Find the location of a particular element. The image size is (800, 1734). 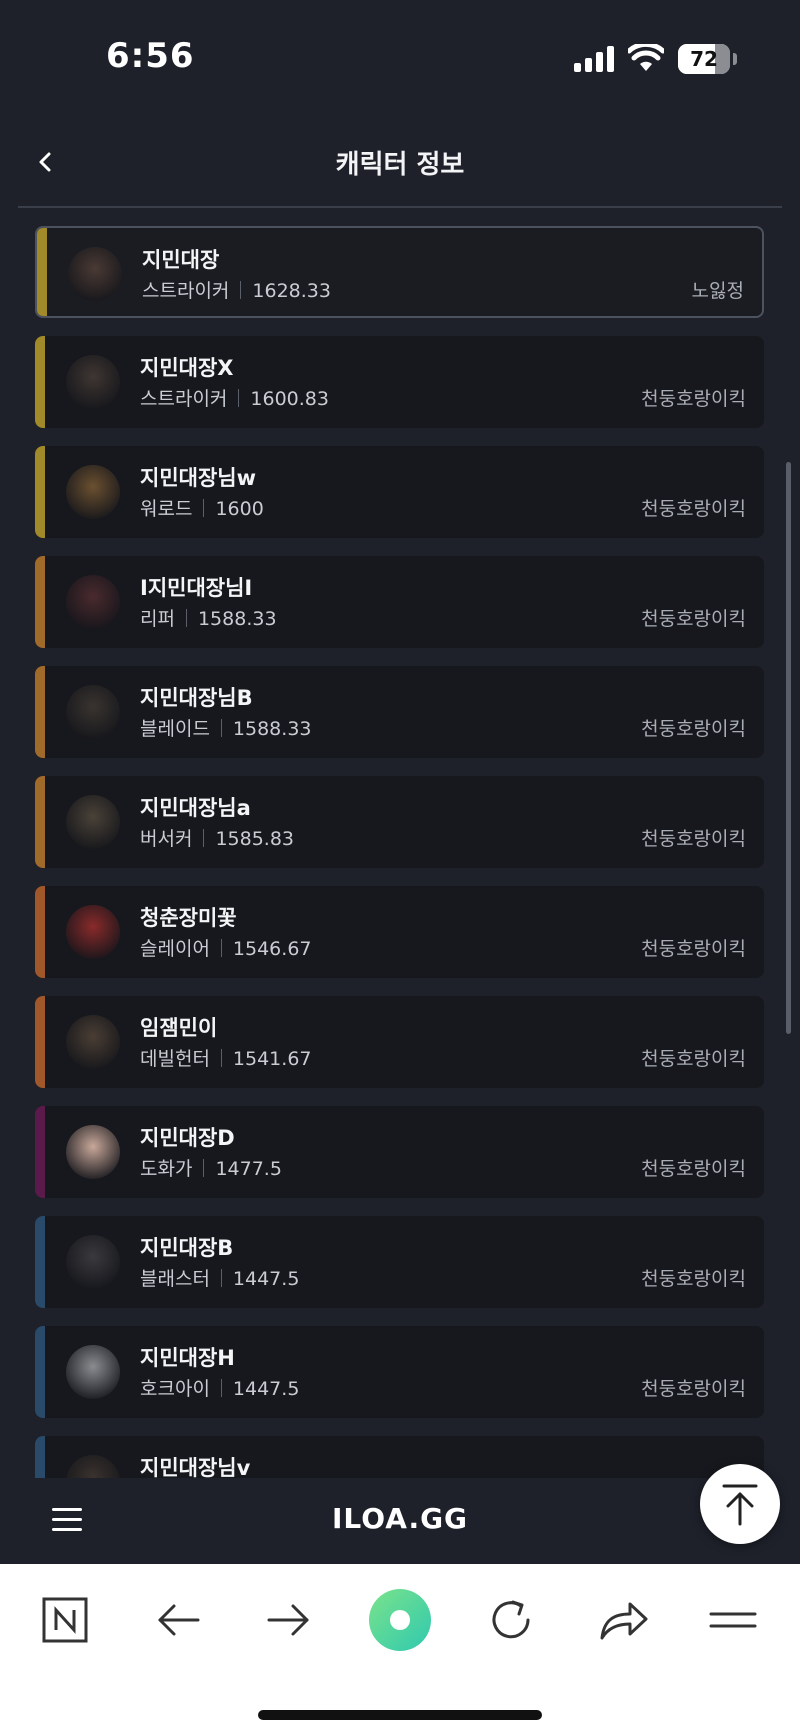

character-meta: 데빌헌터 1541.67 is located at coordinates (226, 1057).